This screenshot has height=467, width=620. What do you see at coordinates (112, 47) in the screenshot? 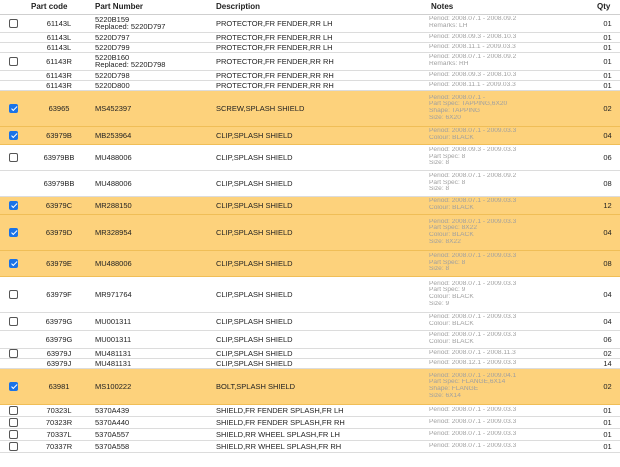
I see `part-number-line: 5220D799` at bounding box center [112, 47].